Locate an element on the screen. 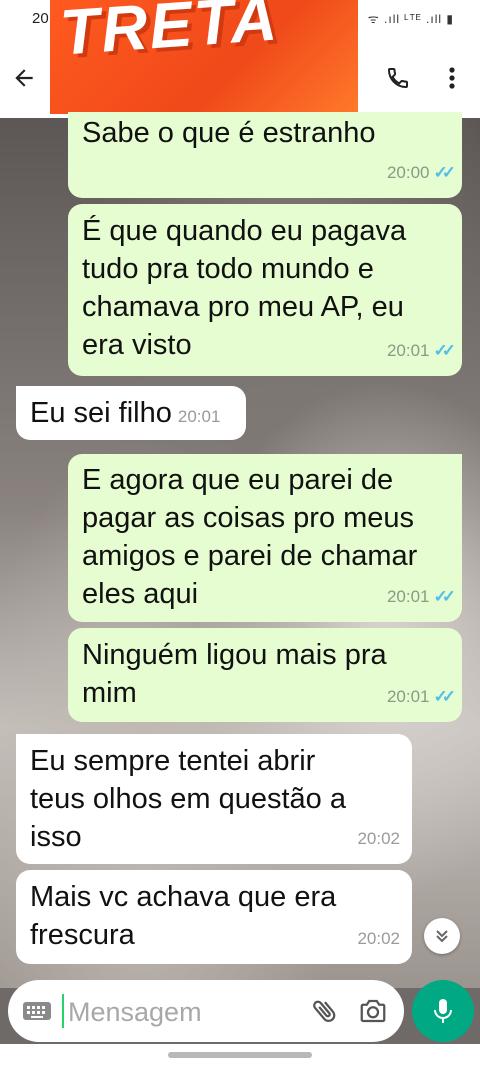 The width and height of the screenshot is (480, 1066). message-text: Mais vc achava que era frescura is located at coordinates (183, 916).